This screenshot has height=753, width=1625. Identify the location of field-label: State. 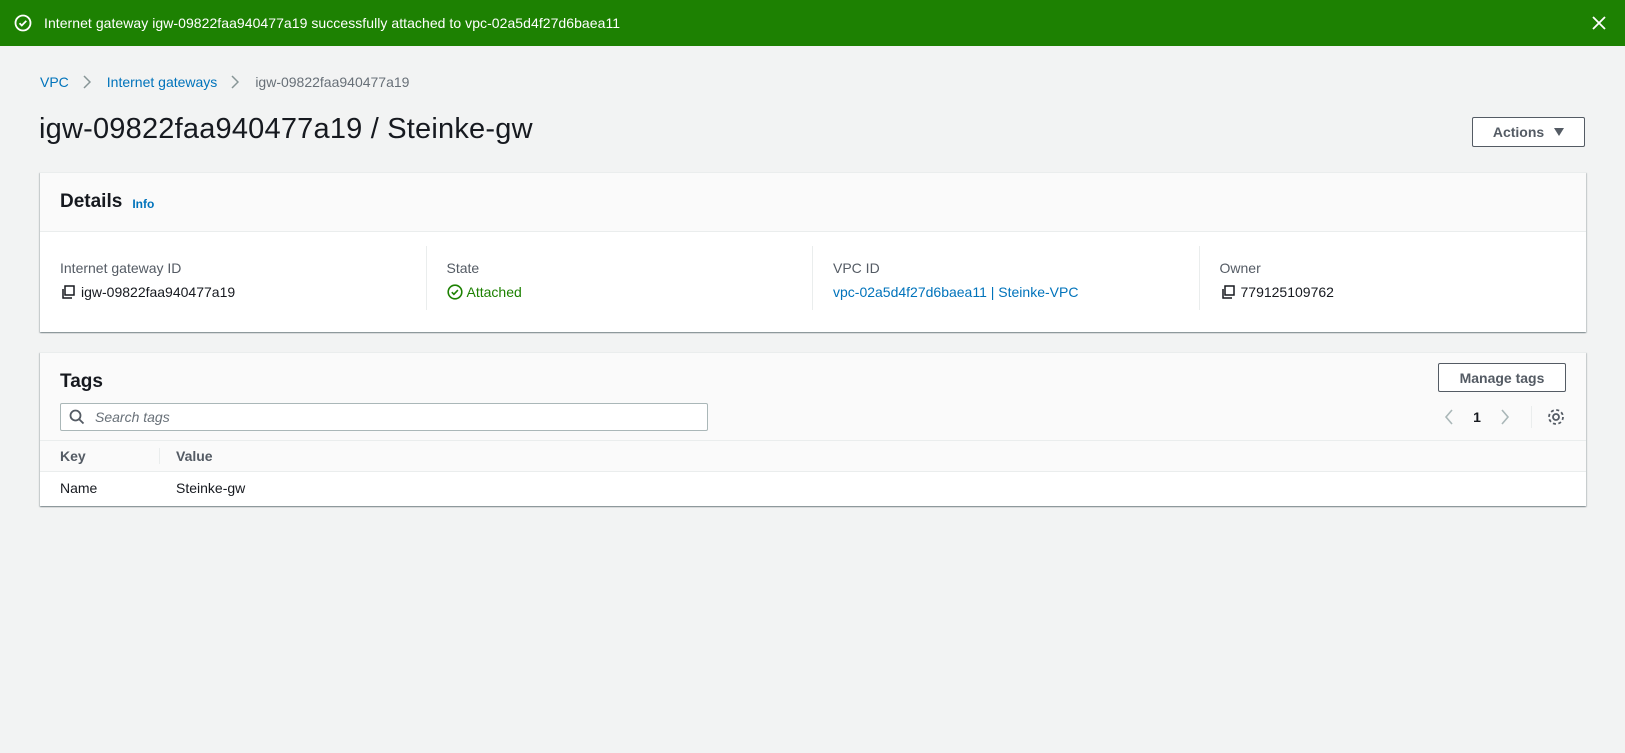
(463, 268).